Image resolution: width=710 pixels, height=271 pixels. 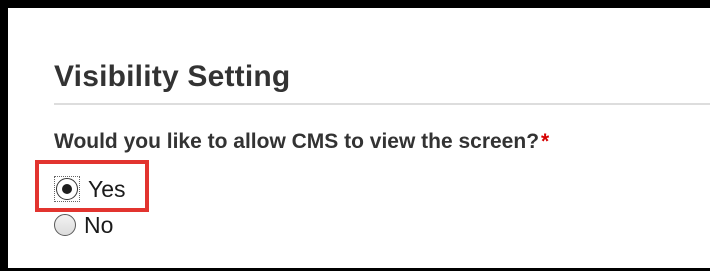 I want to click on radio-yes, so click(x=67, y=189).